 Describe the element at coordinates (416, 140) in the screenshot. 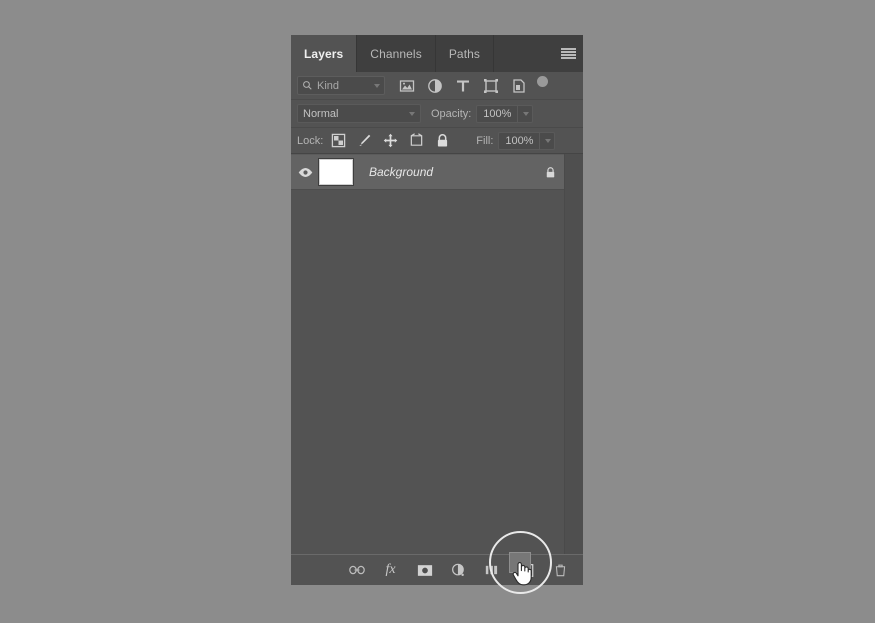

I see `lock-artboard-nesting-icon` at that location.